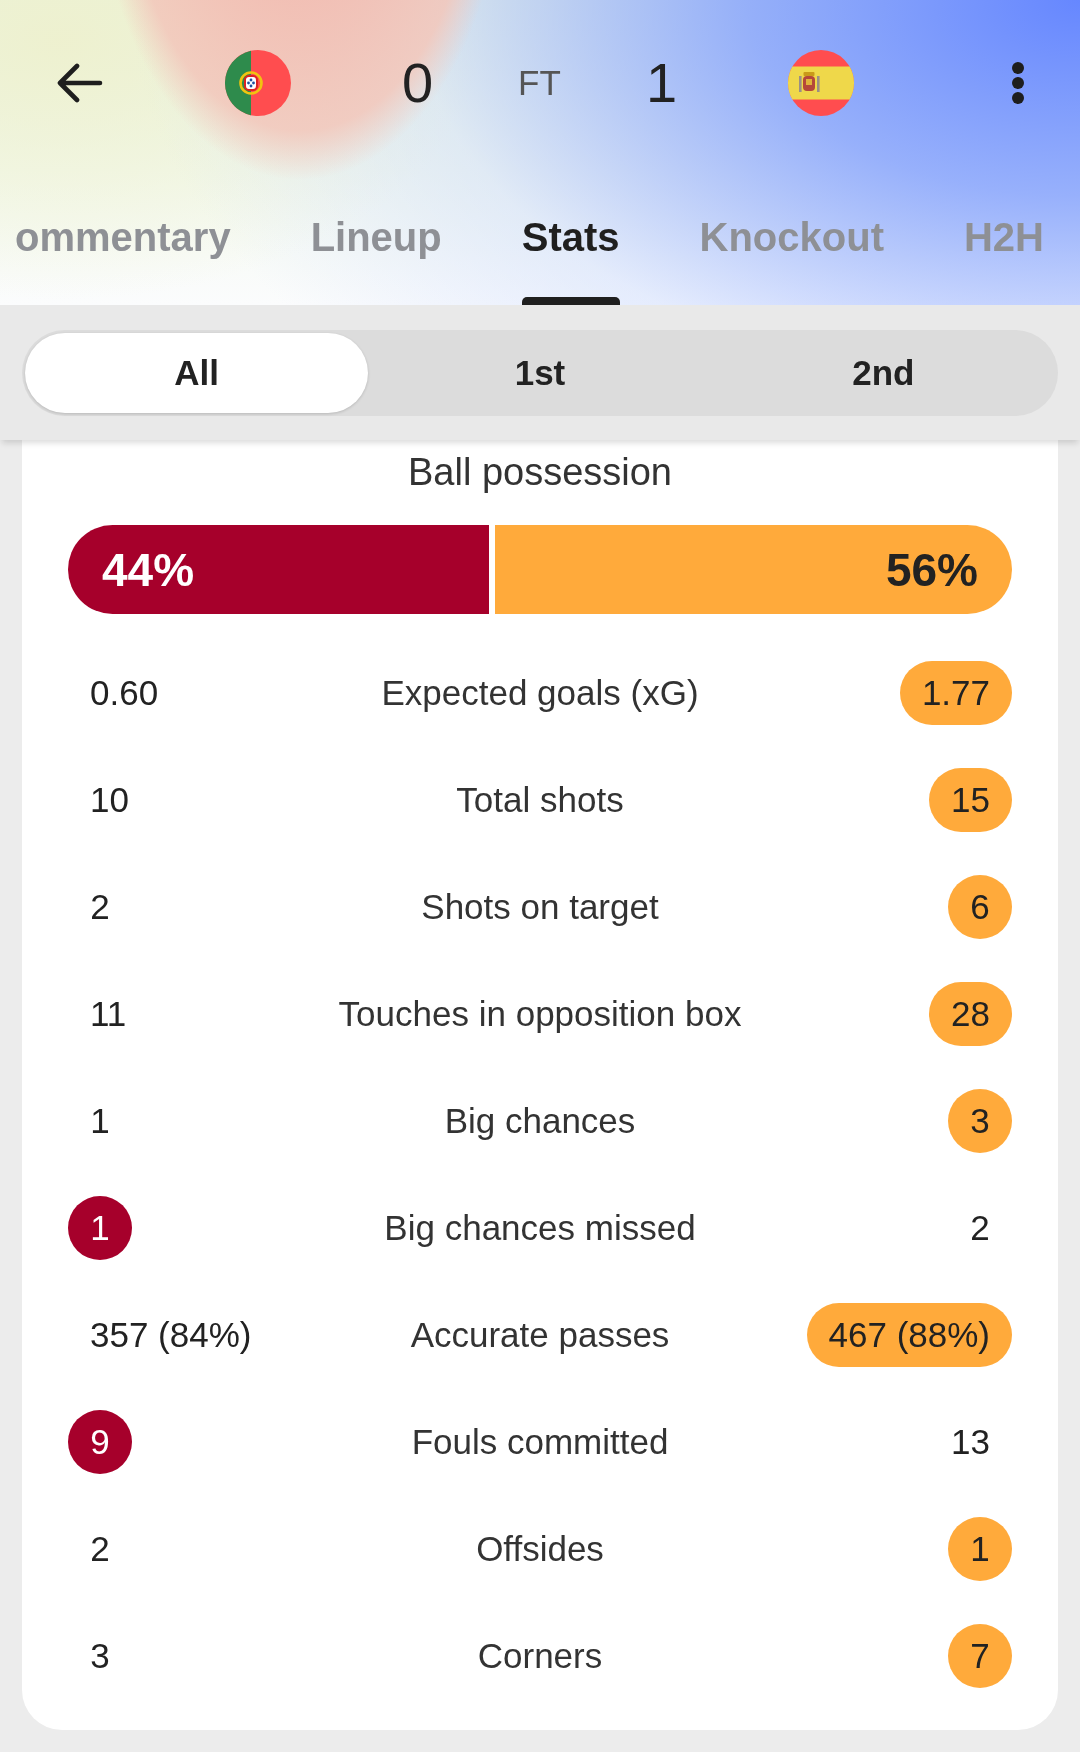 This screenshot has height=1752, width=1080. Describe the element at coordinates (540, 373) in the screenshot. I see `period-tab: 1st` at that location.